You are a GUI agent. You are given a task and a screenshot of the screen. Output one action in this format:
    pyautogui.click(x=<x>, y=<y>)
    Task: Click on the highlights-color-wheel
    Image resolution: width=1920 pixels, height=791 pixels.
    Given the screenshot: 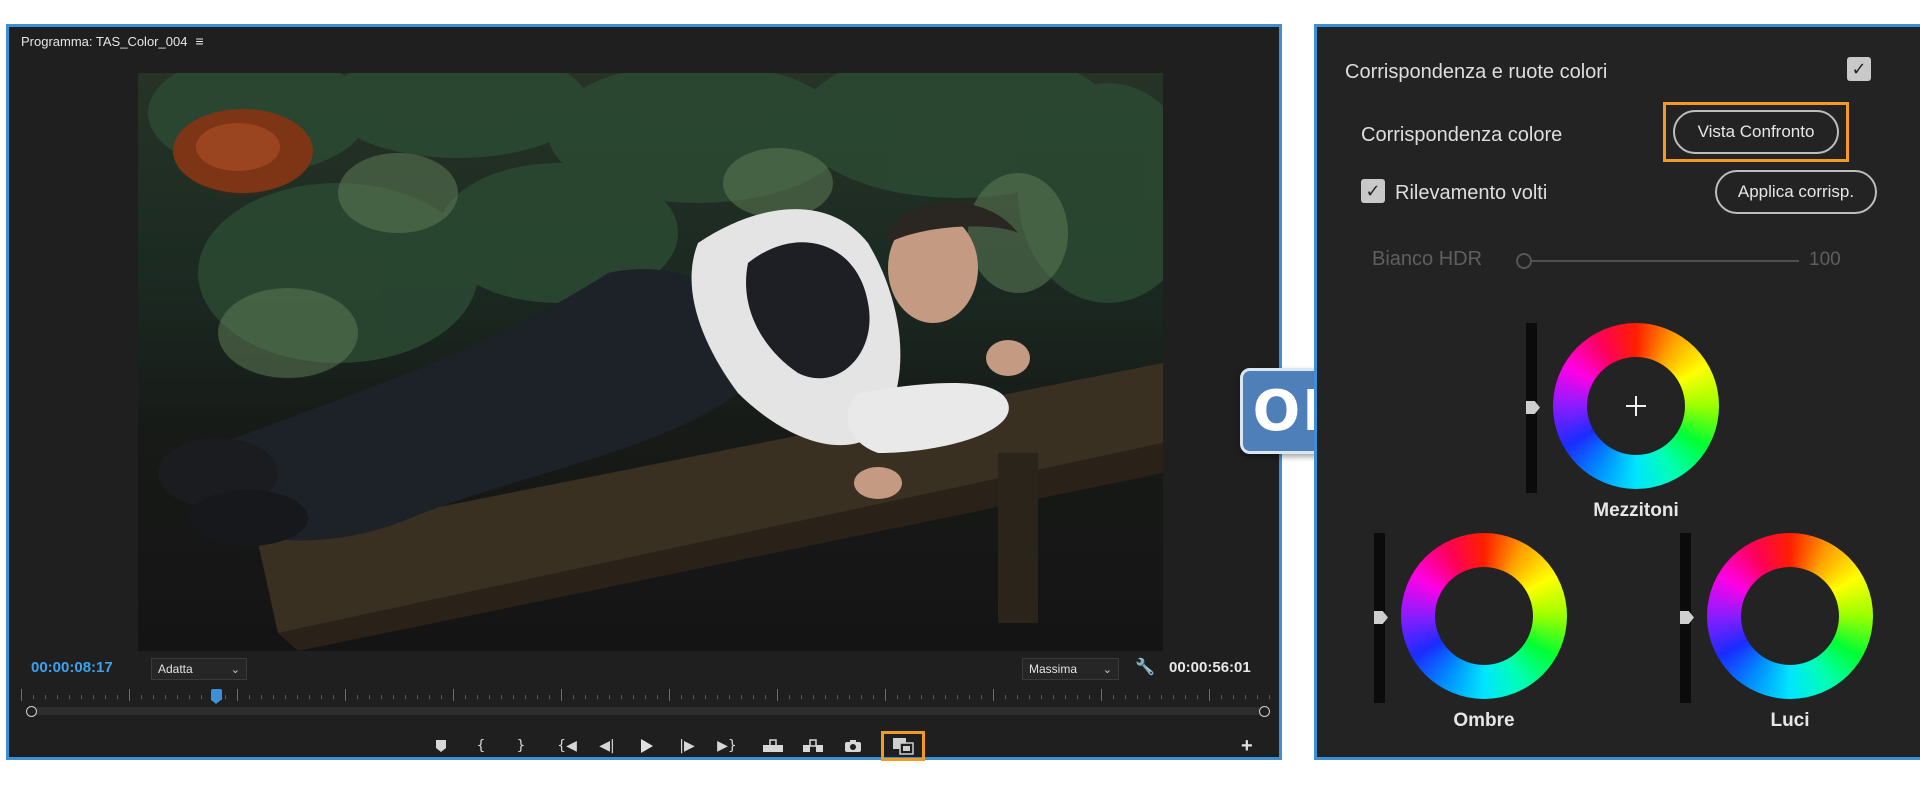 What is the action you would take?
    pyautogui.click(x=1790, y=616)
    